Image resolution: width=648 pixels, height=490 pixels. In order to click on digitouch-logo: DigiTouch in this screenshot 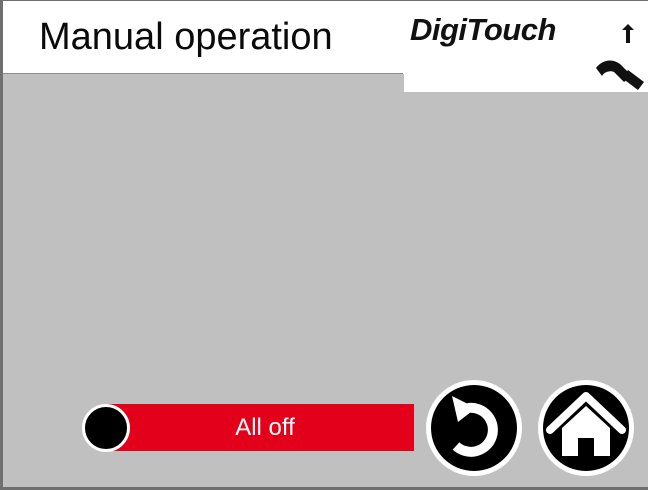, I will do `click(526, 46)`.